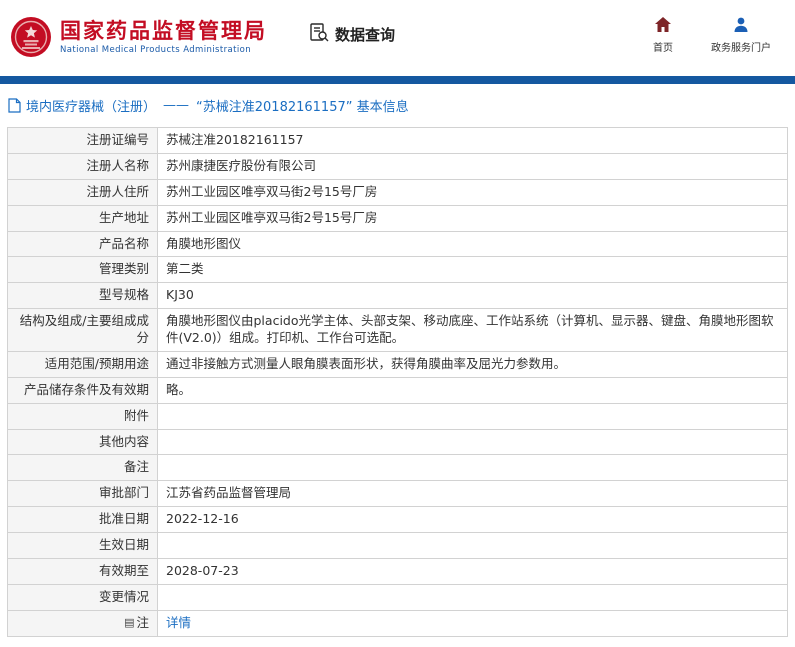  I want to click on row-label: 管理类别, so click(82, 270).